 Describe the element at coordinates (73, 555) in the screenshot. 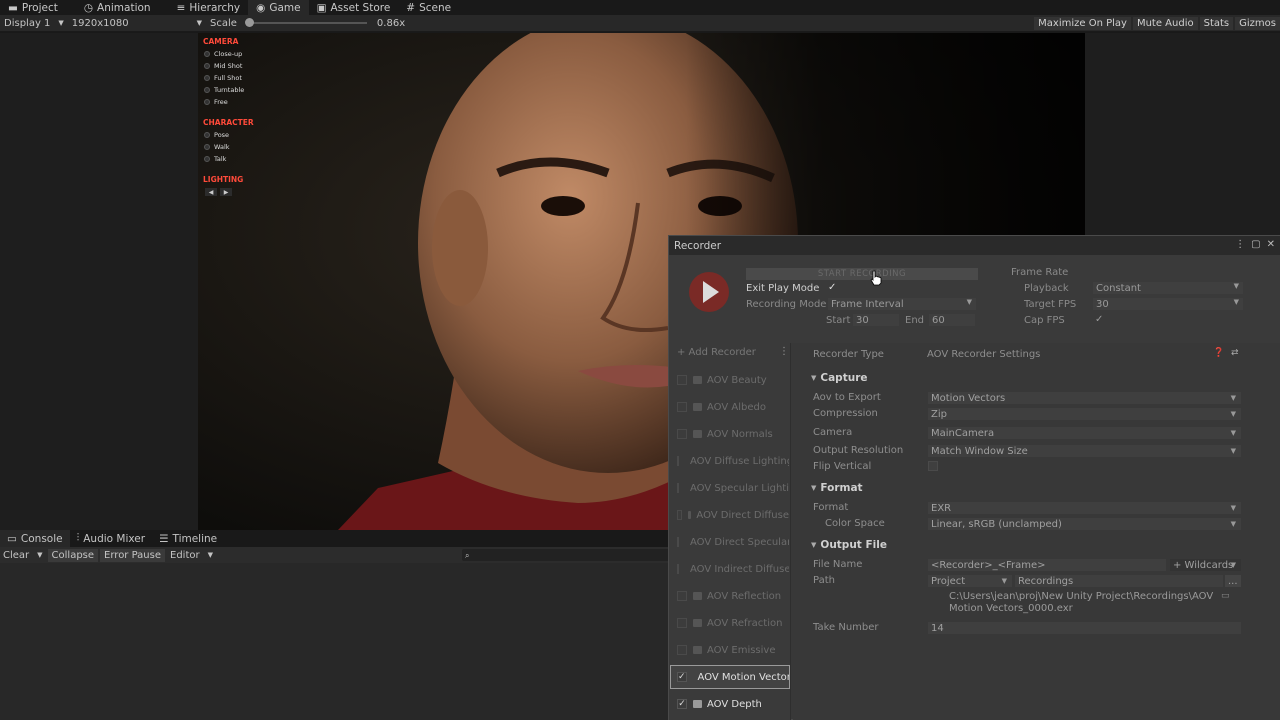

I see `collapse-button: Collapse` at that location.